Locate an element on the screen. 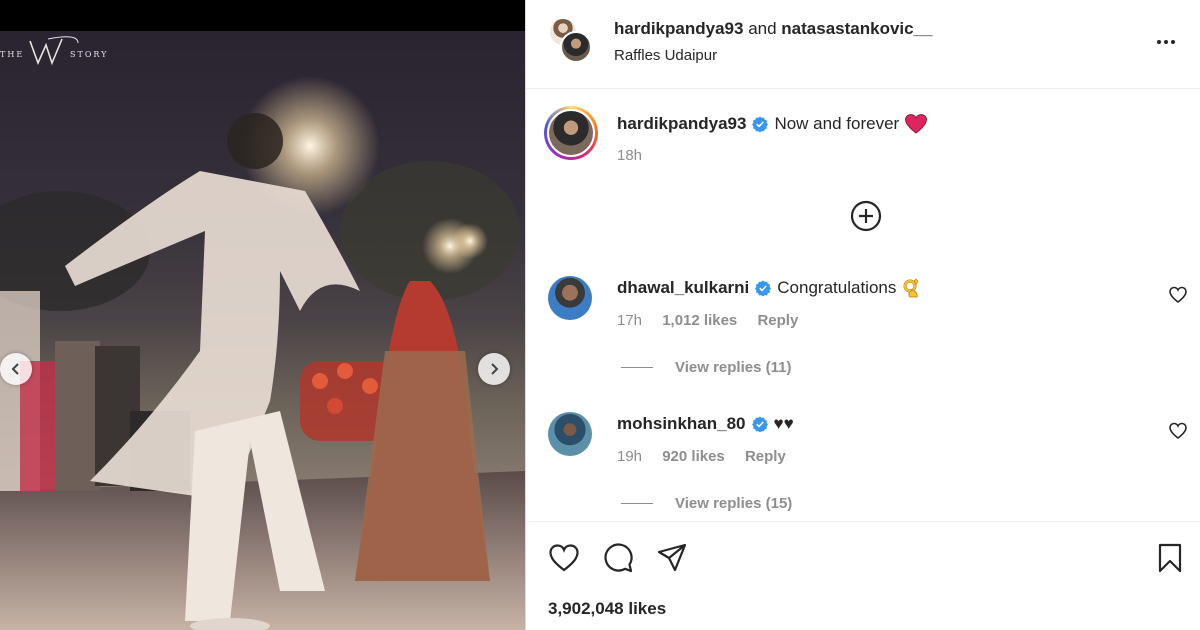 The width and height of the screenshot is (1200, 630). comment-text: Congratulations is located at coordinates (837, 287).